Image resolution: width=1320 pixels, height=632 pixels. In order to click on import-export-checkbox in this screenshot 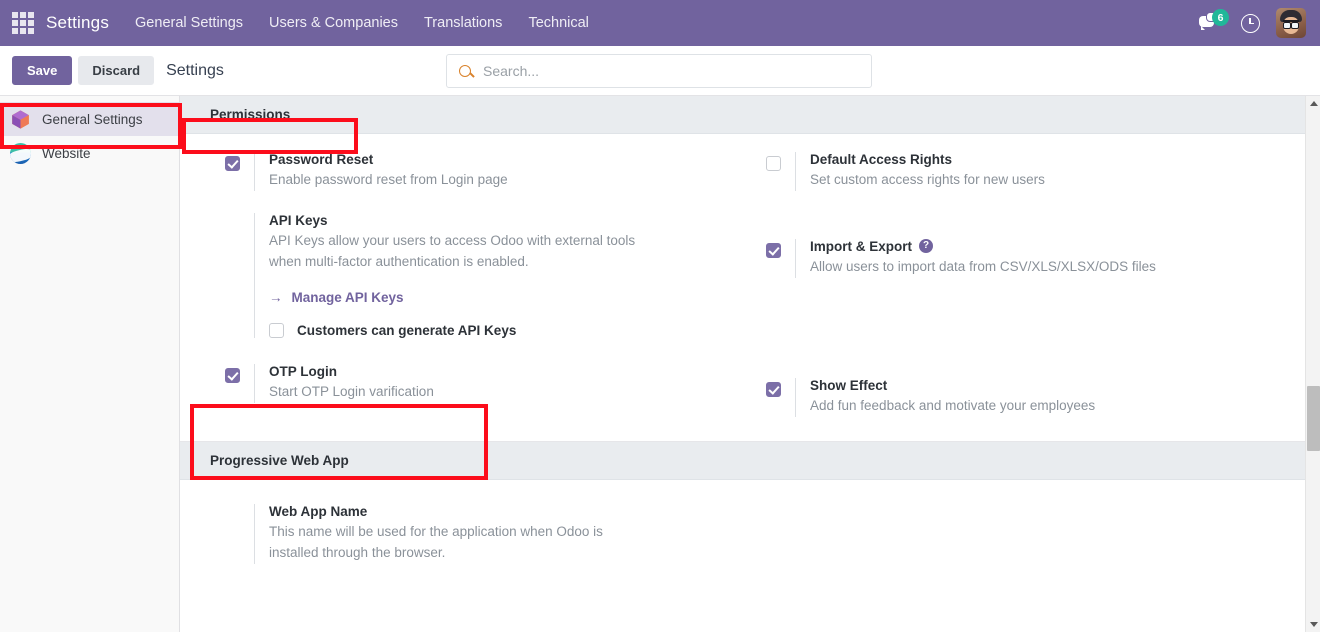, I will do `click(773, 250)`.